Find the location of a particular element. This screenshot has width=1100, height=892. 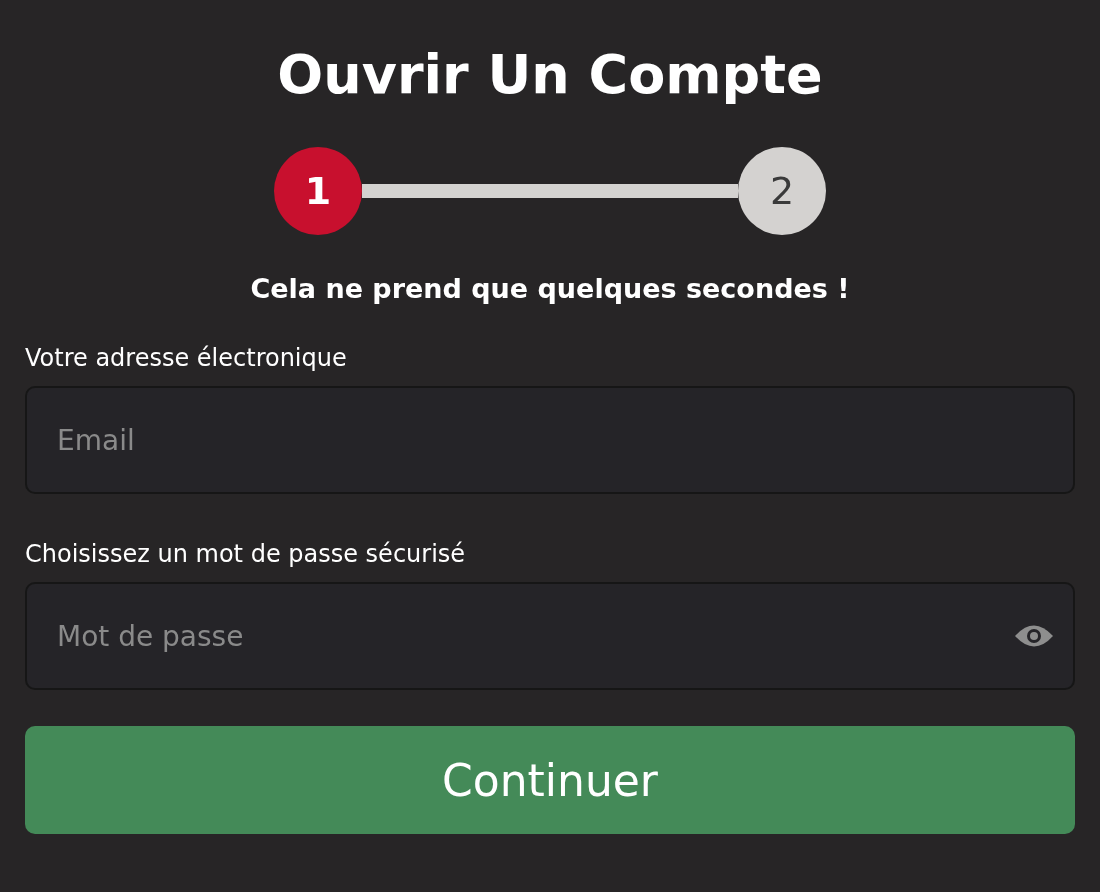

email-field: Email is located at coordinates (550, 440).